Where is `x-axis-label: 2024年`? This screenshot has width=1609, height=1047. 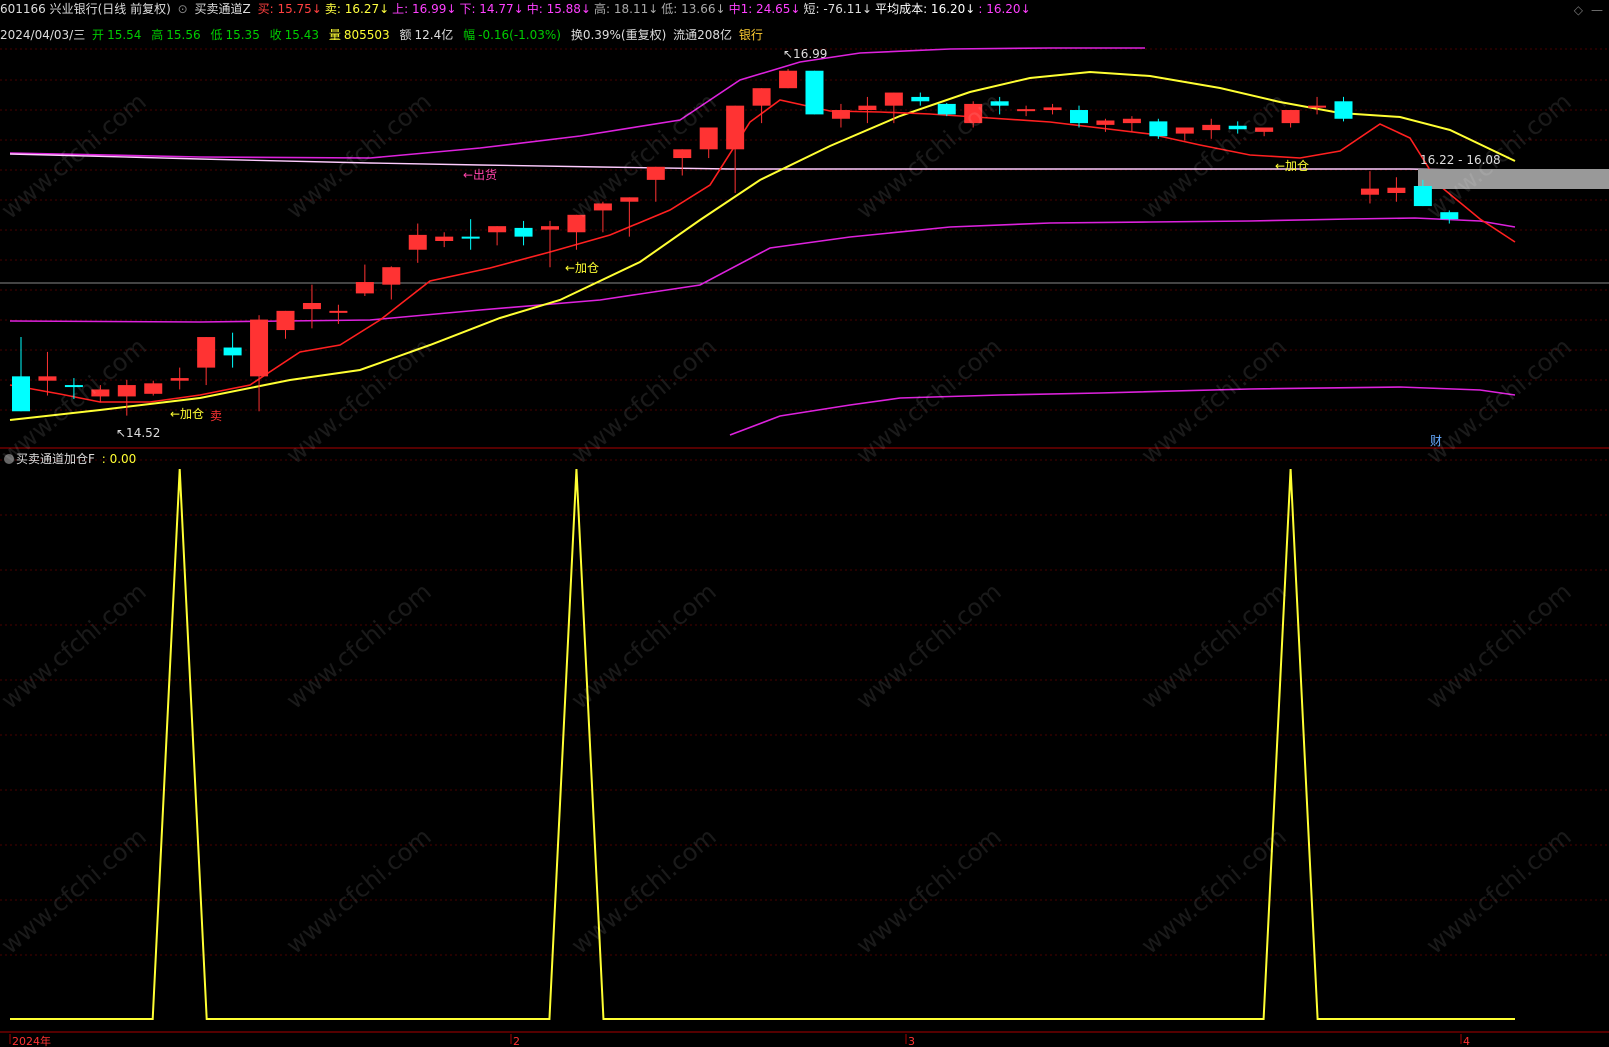
x-axis-label: 2024年 is located at coordinates (31, 1040).